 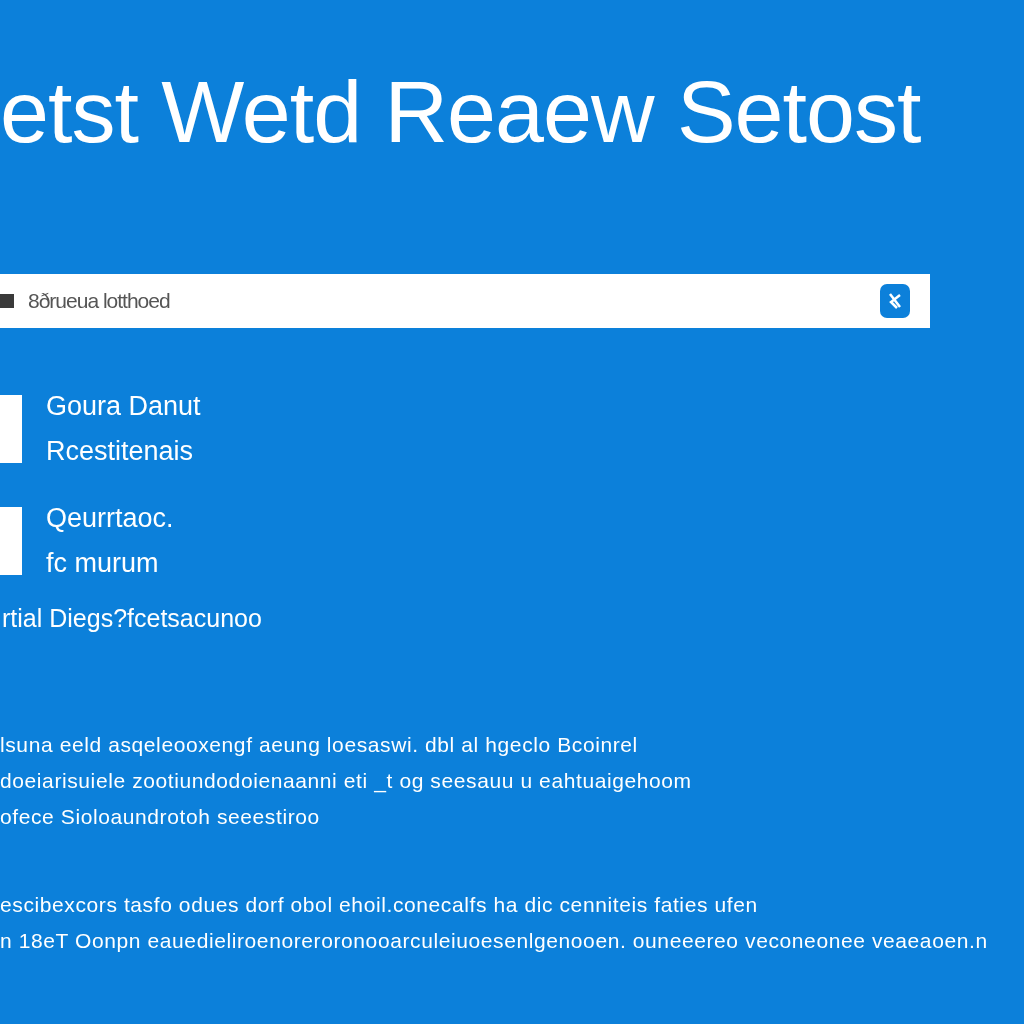 I want to click on page-title: etst Wetd Reaew Setost, so click(x=461, y=112).